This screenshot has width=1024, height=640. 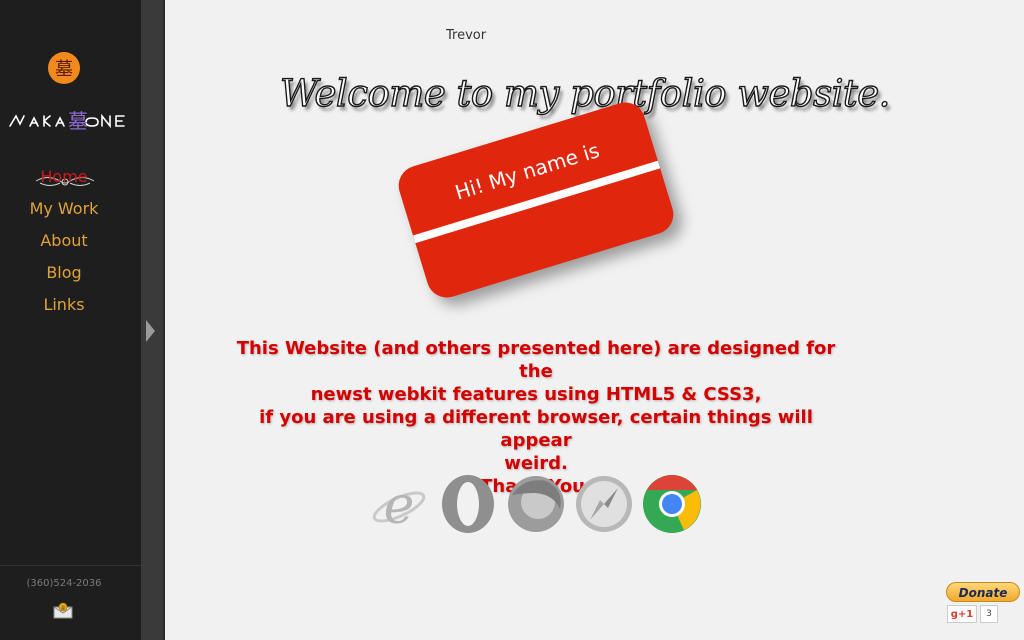 What do you see at coordinates (536, 463) in the screenshot?
I see `notice-line: weird.` at bounding box center [536, 463].